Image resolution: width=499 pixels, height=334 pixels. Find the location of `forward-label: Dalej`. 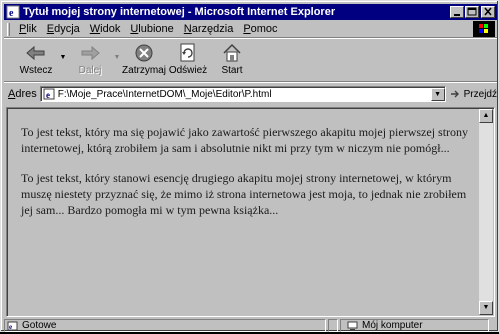

forward-label: Dalej is located at coordinates (90, 70).